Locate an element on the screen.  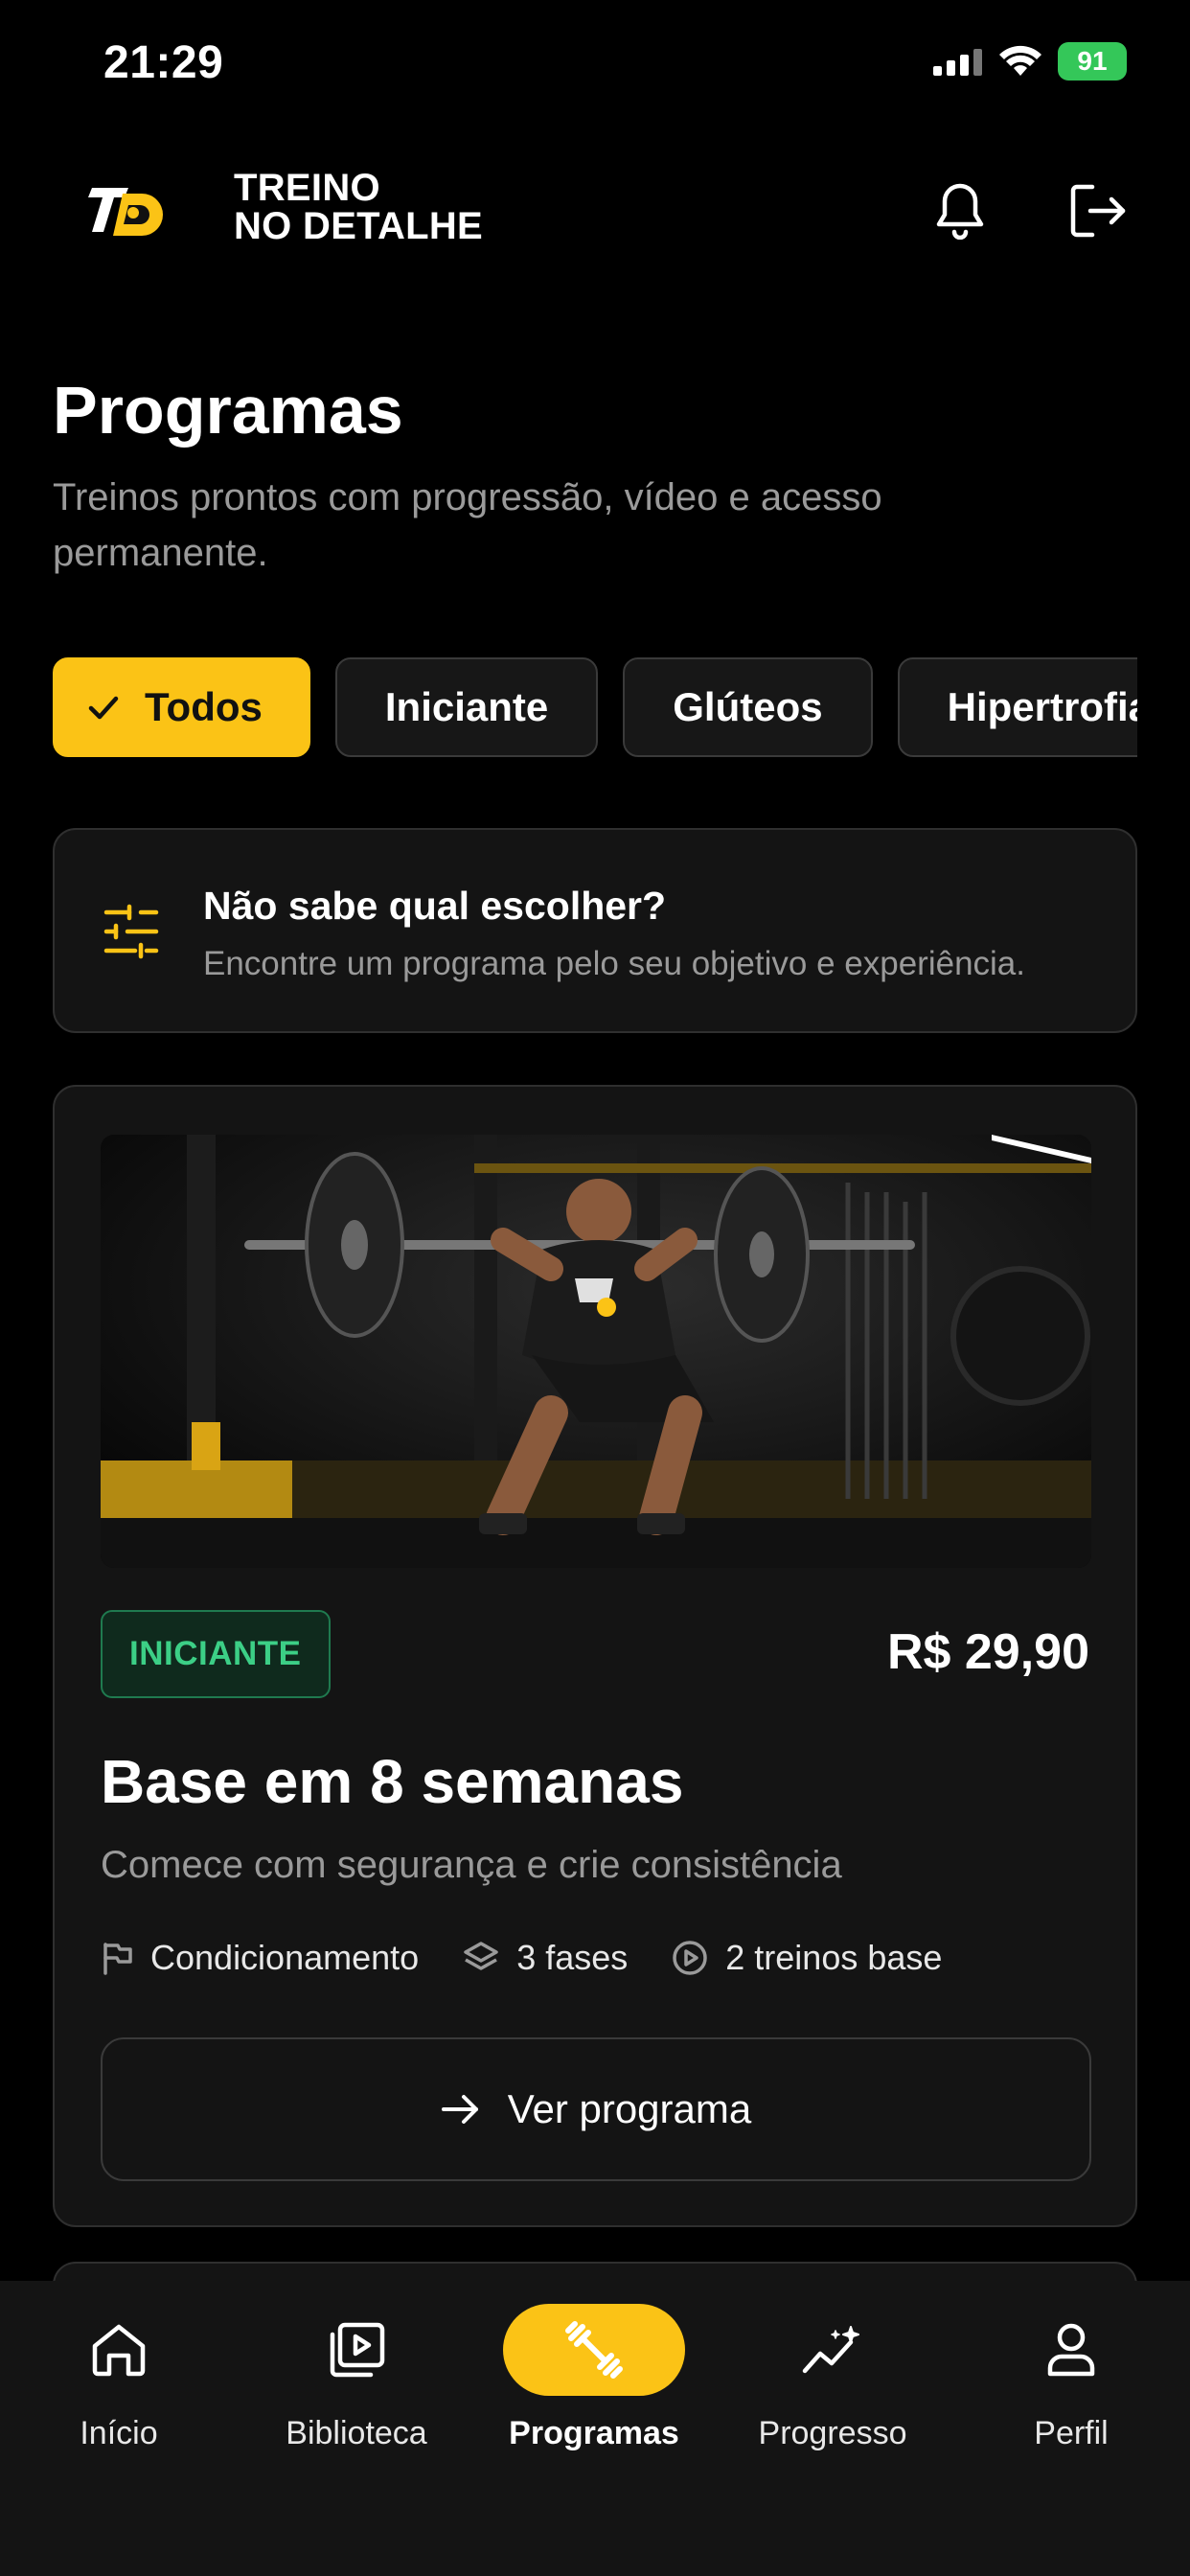
bell-icon is located at coordinates (960, 211).